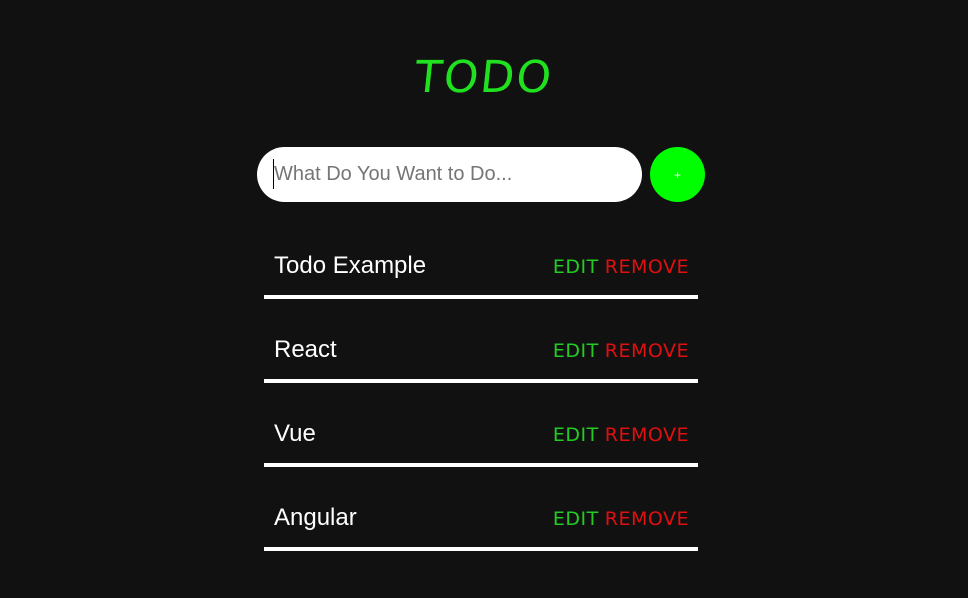 The image size is (968, 598). Describe the element at coordinates (305, 349) in the screenshot. I see `todo-item-text: React` at that location.